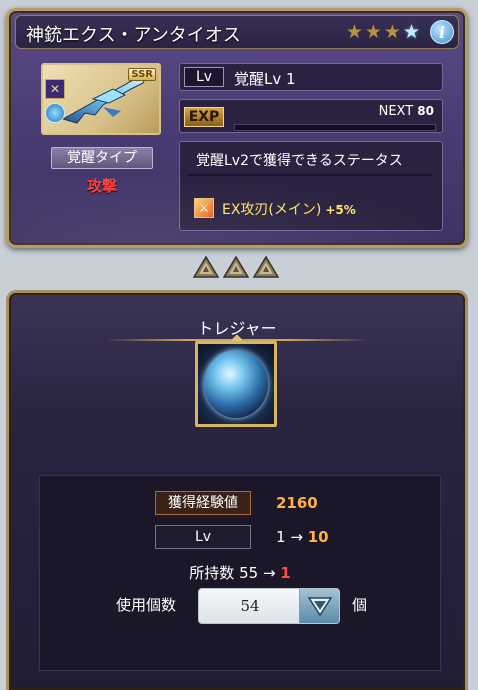 The image size is (478, 690). I want to click on exp-next: NEXT 80, so click(406, 111).